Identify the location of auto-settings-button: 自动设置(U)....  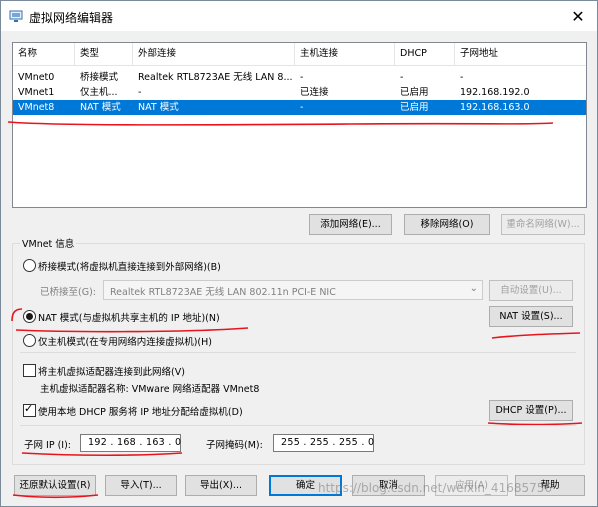
(531, 290).